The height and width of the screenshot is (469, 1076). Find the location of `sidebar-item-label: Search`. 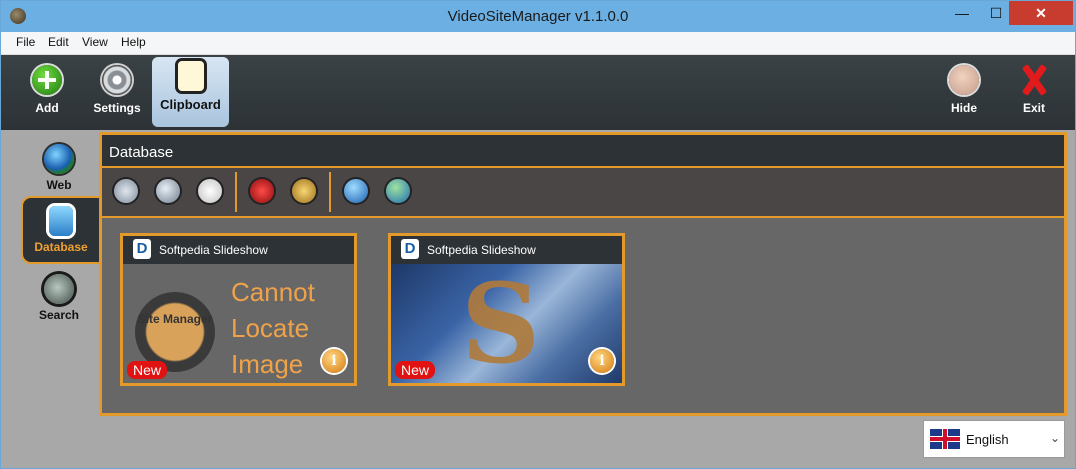

sidebar-item-label: Search is located at coordinates (59, 315).